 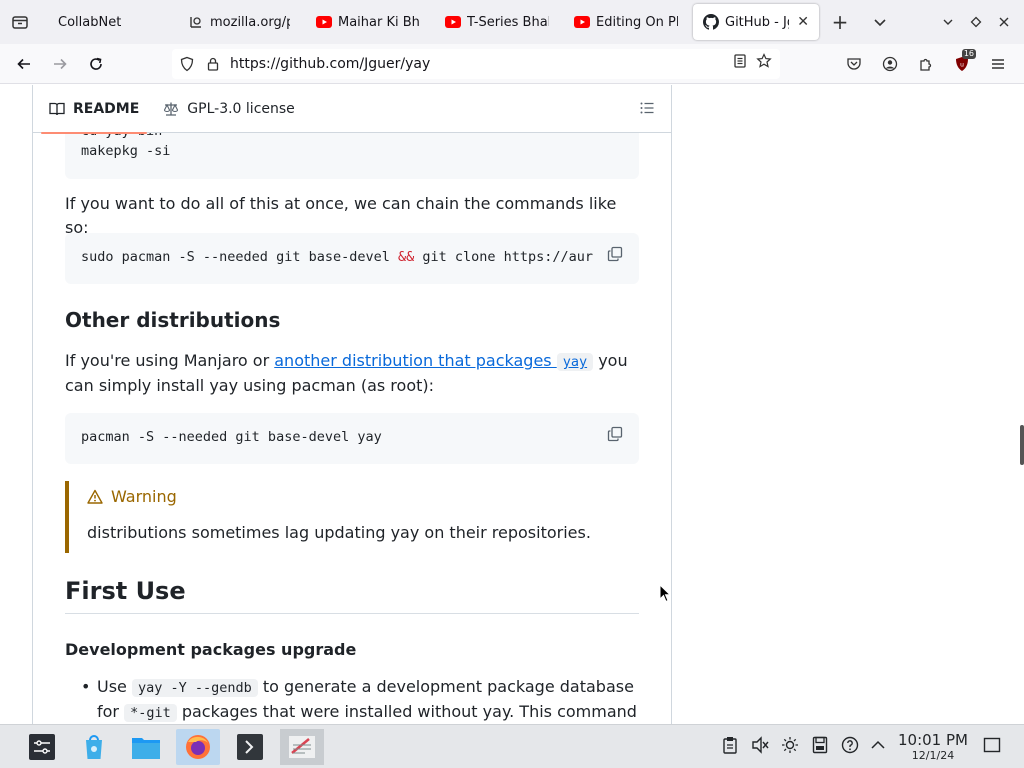 I want to click on inline-code: yay -Y --gendb, so click(x=194, y=688).